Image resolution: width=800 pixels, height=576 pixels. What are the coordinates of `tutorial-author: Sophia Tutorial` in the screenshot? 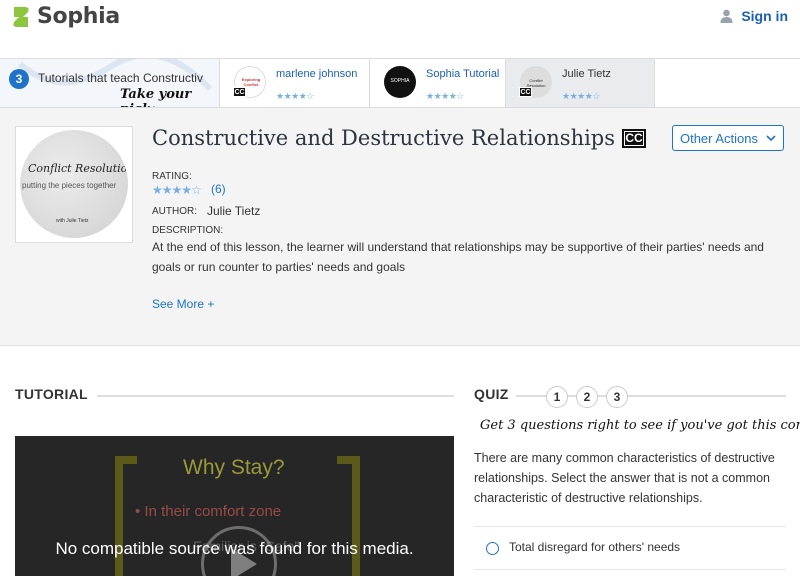 It's located at (463, 74).